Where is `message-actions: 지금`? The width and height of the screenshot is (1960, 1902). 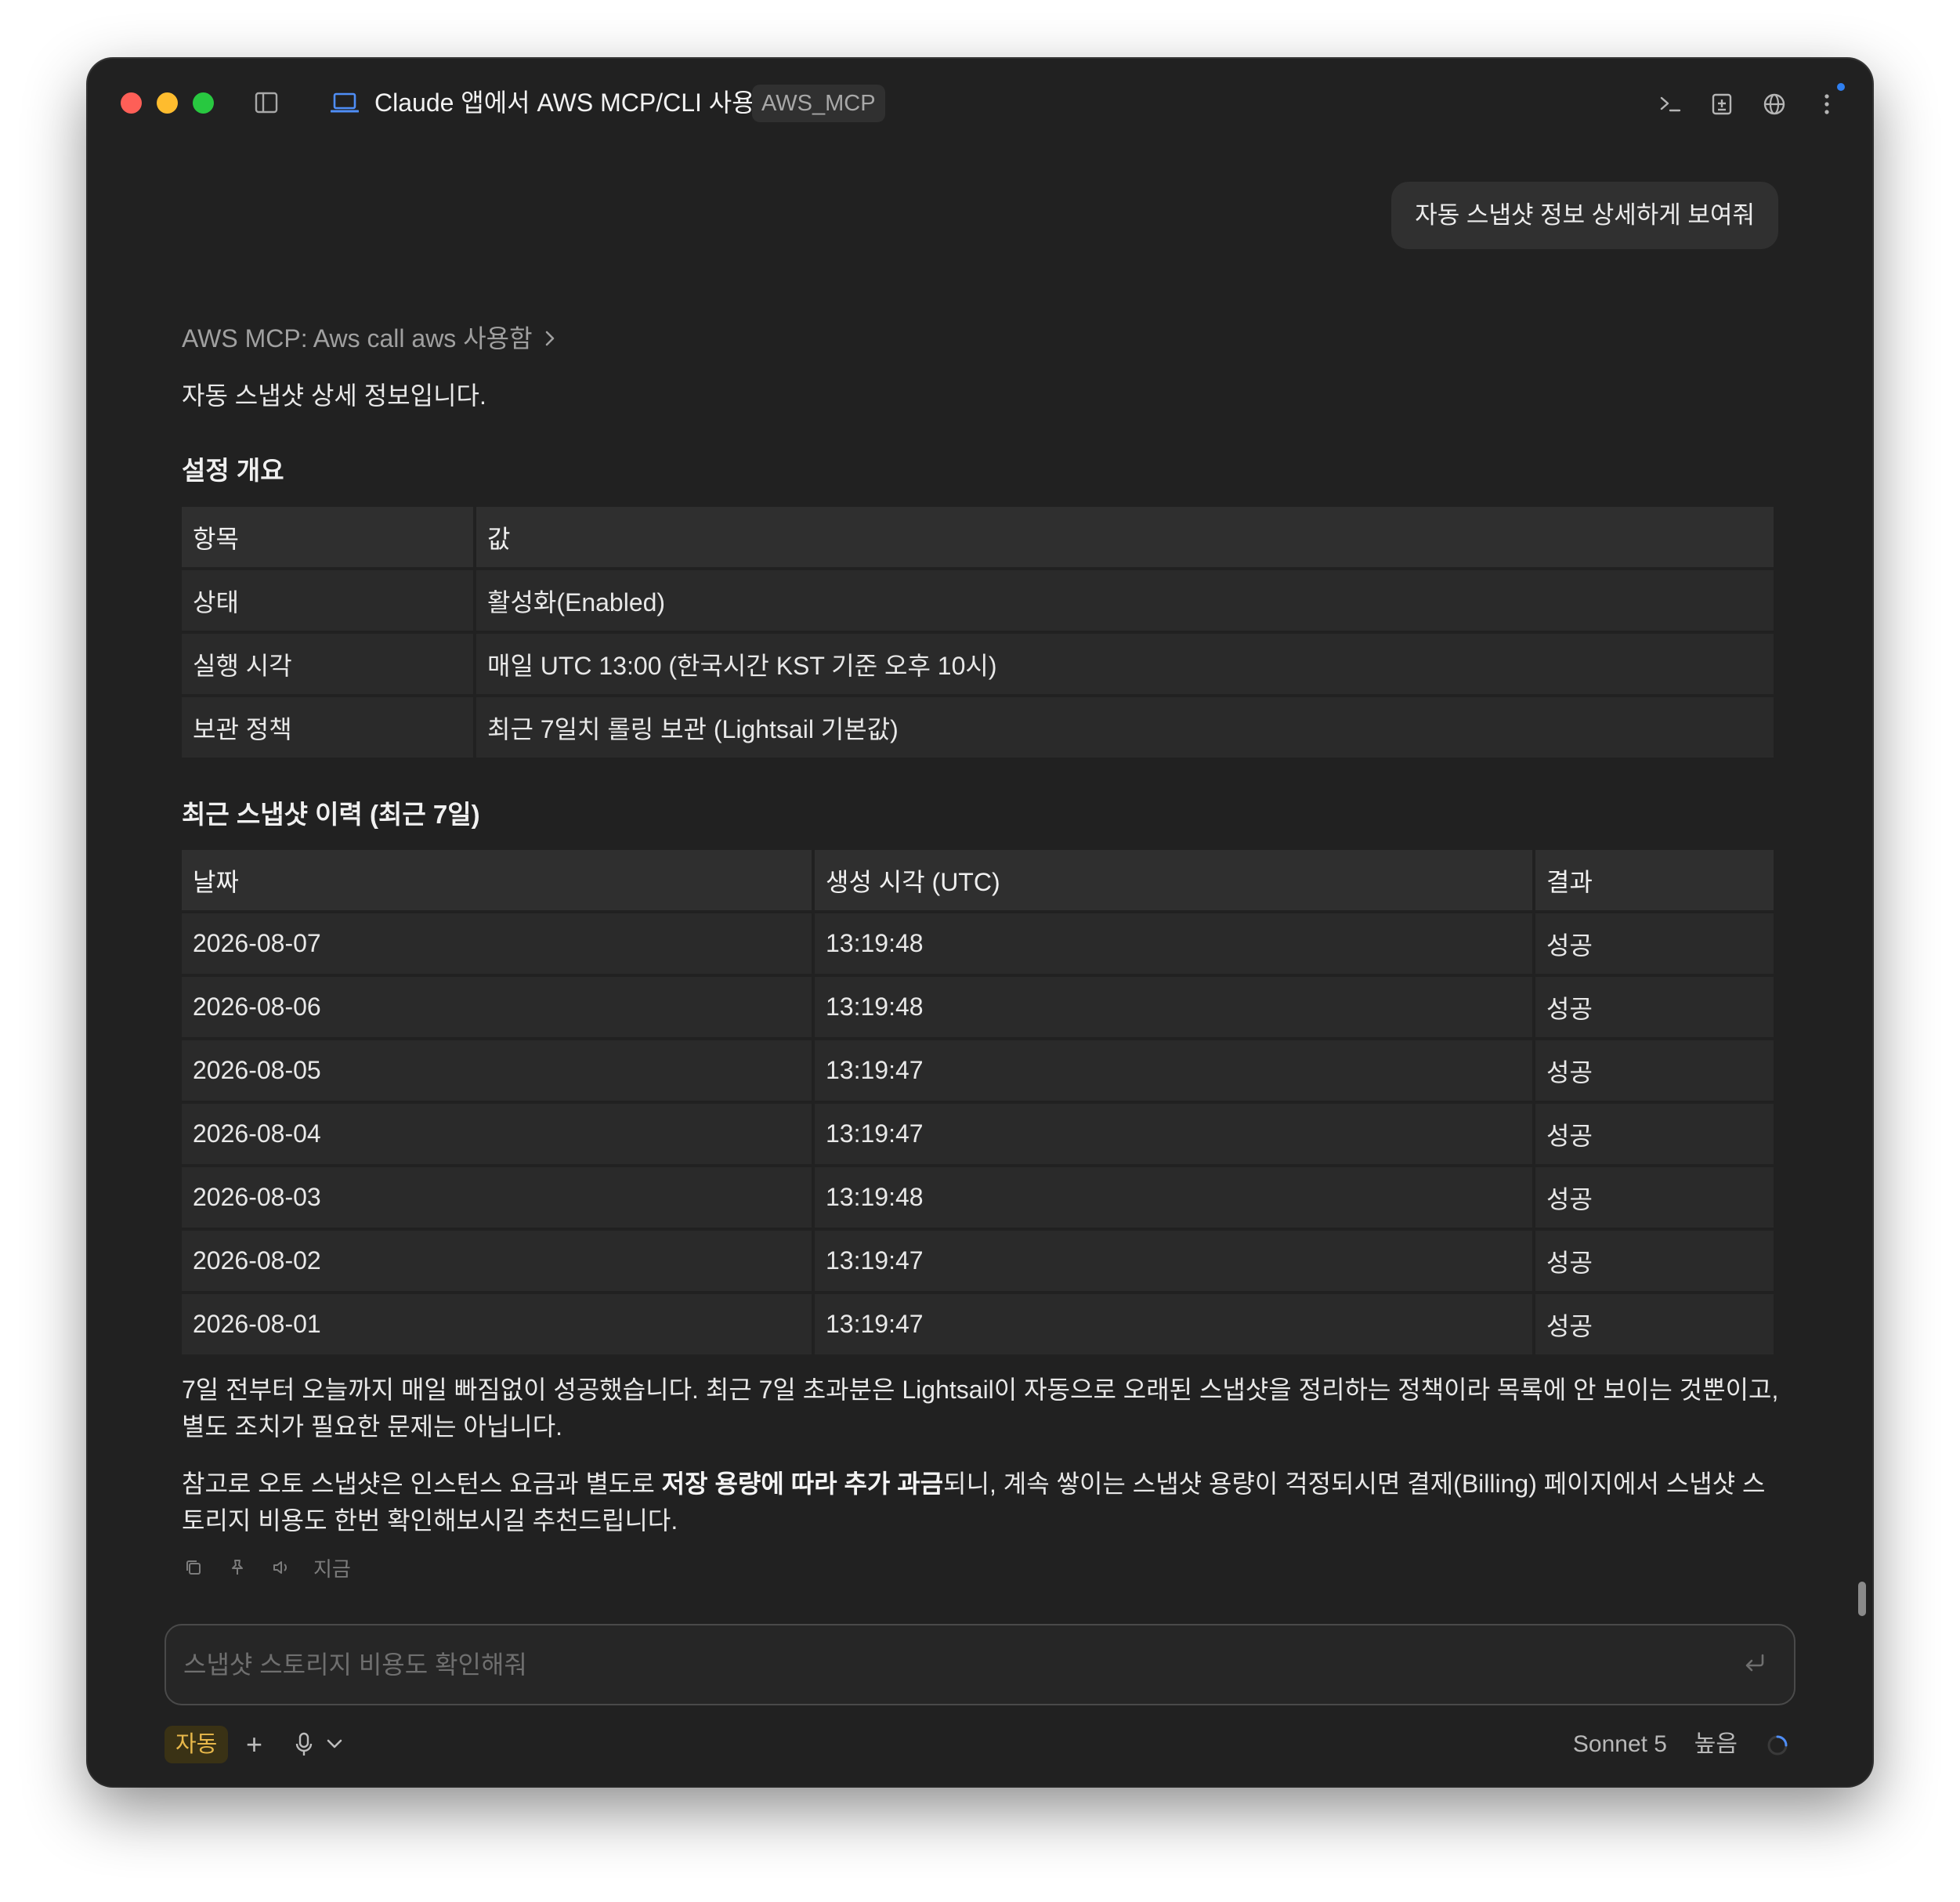
message-actions: 지금 is located at coordinates (266, 1568).